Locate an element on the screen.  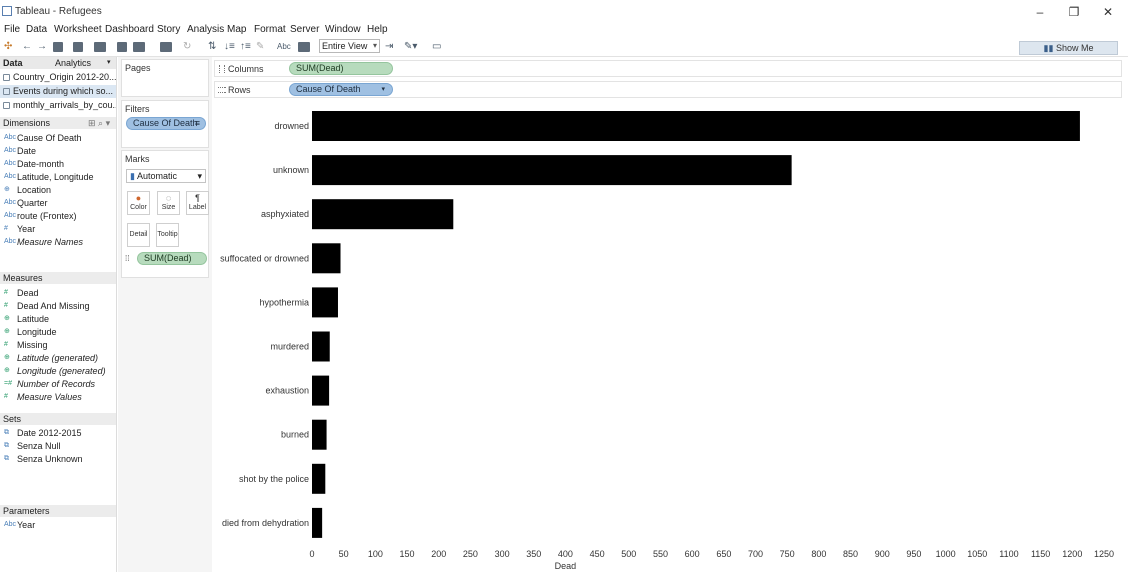
menu-analysis: Analysis is located at coordinates (205, 29).